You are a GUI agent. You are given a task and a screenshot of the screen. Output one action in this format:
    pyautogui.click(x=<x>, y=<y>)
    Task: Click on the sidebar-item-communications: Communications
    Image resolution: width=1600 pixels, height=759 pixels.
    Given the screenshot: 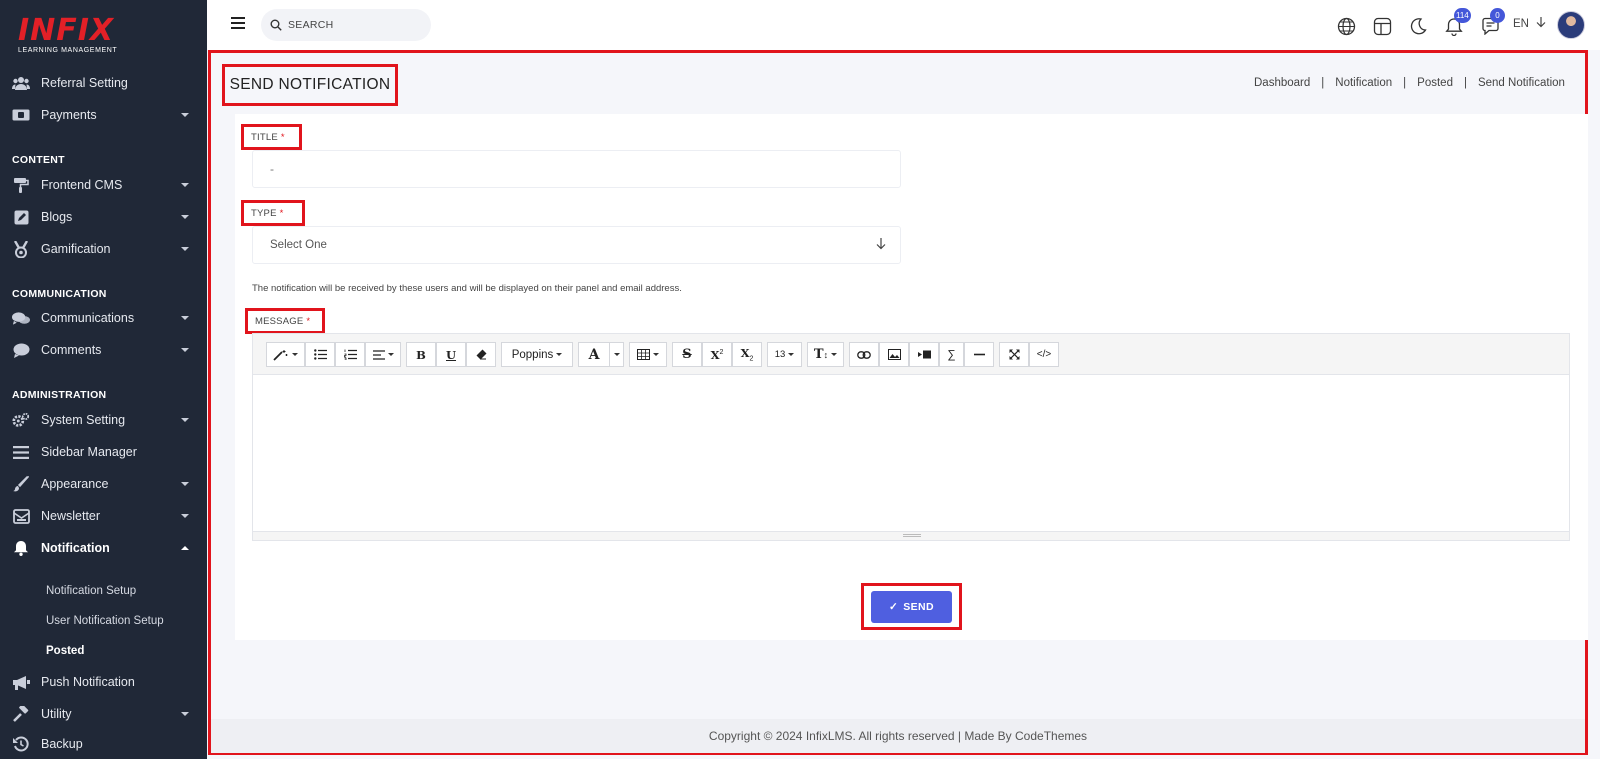 What is the action you would take?
    pyautogui.click(x=103, y=318)
    